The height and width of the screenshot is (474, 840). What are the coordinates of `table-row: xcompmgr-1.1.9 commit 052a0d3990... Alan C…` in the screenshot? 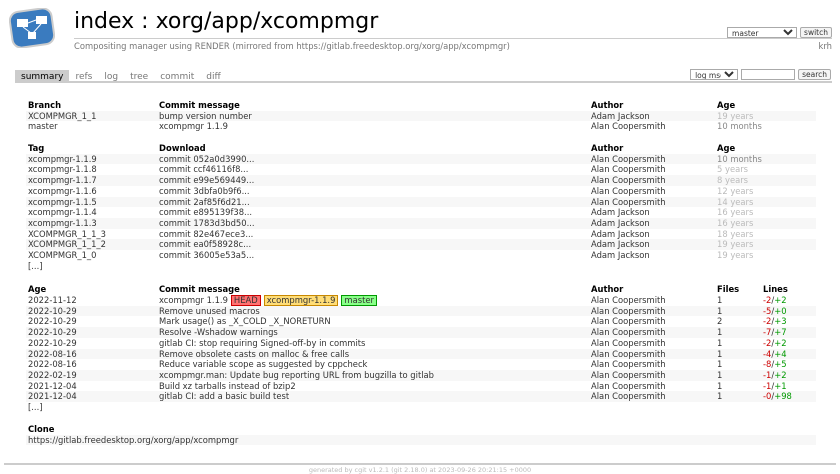 It's located at (421, 159).